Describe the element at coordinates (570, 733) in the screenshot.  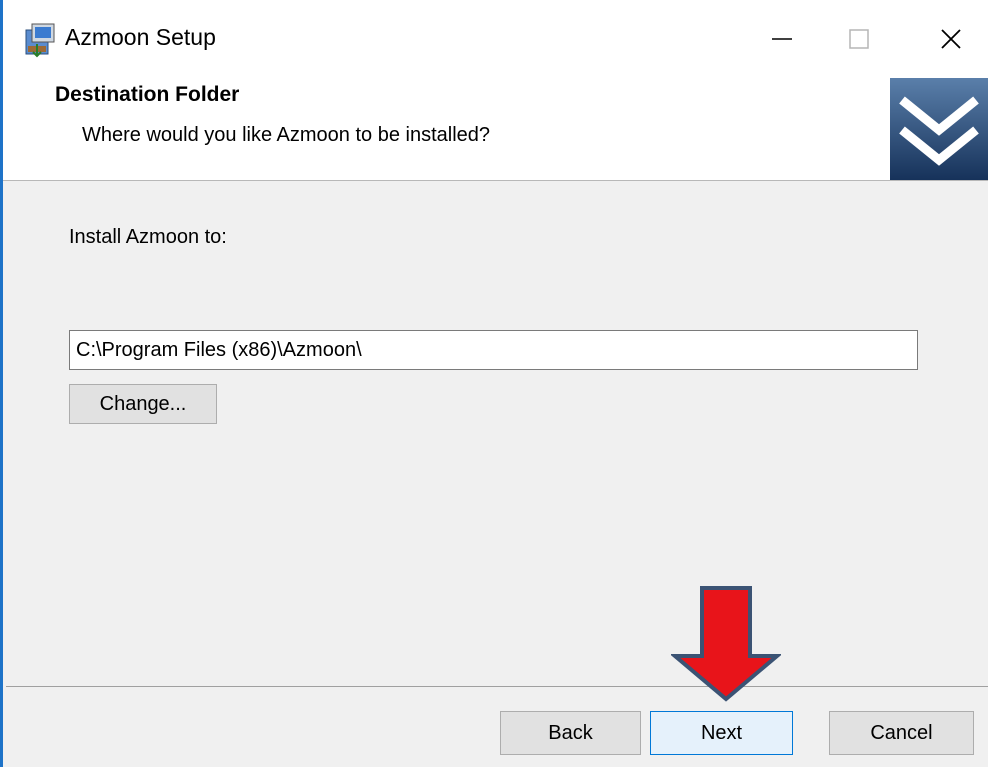
I see `back-button: Back` at that location.